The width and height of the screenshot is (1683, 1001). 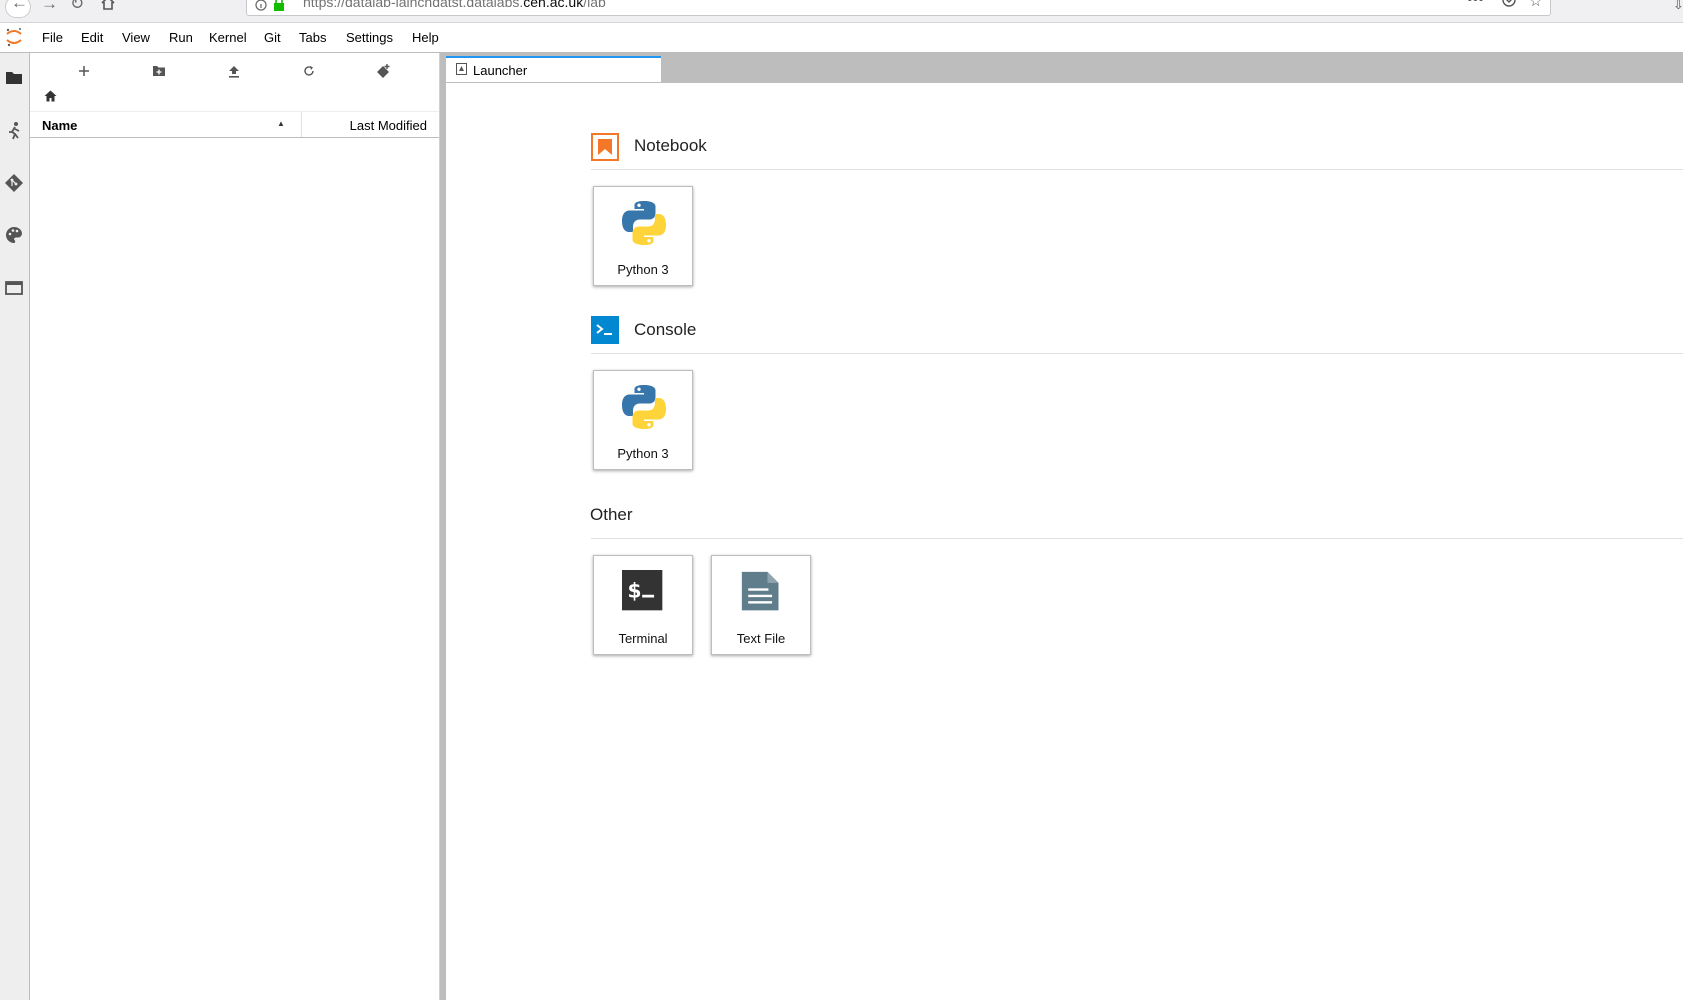 I want to click on running-icon, so click(x=14, y=131).